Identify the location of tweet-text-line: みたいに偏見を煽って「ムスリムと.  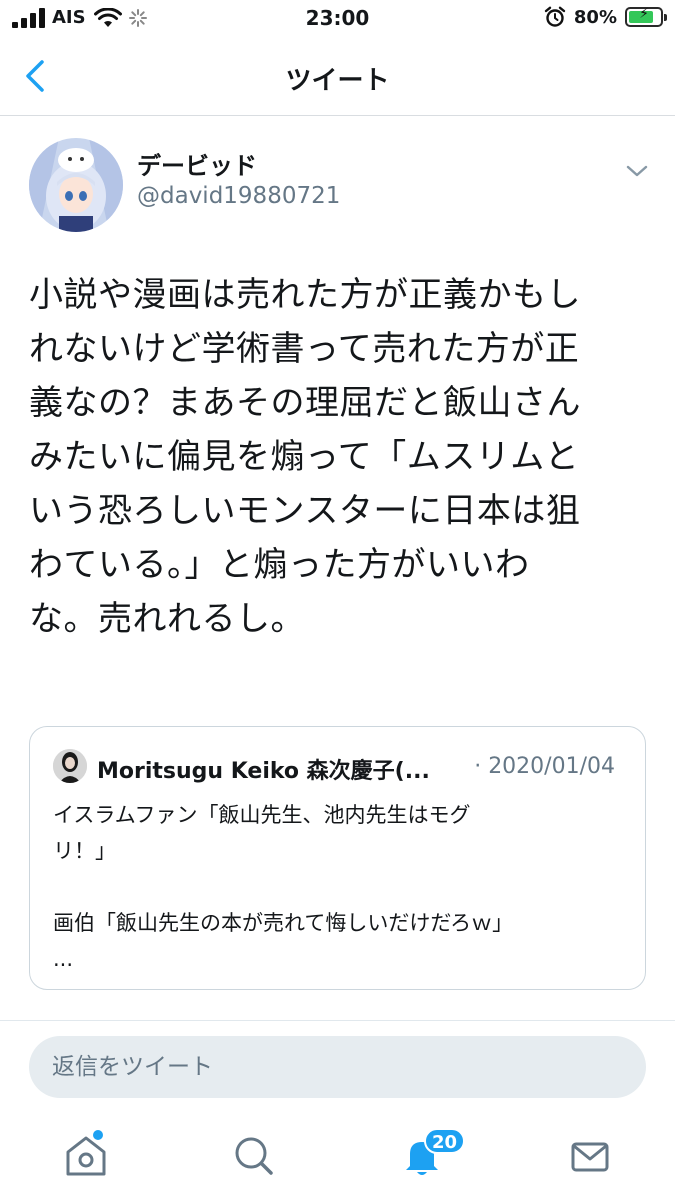
(304, 457).